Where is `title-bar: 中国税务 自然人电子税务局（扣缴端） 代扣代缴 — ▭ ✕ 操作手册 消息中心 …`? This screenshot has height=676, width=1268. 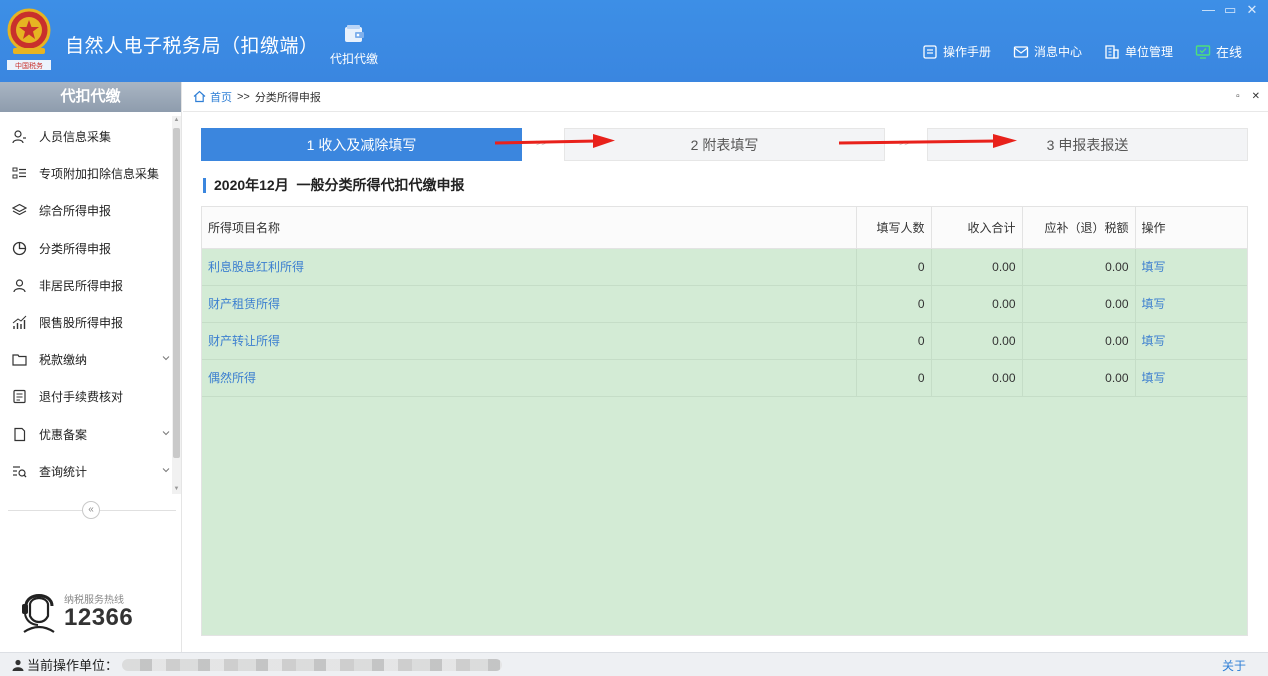 title-bar: 中国税务 自然人电子税务局（扣缴端） 代扣代缴 — ▭ ✕ 操作手册 消息中心 … is located at coordinates (634, 41).